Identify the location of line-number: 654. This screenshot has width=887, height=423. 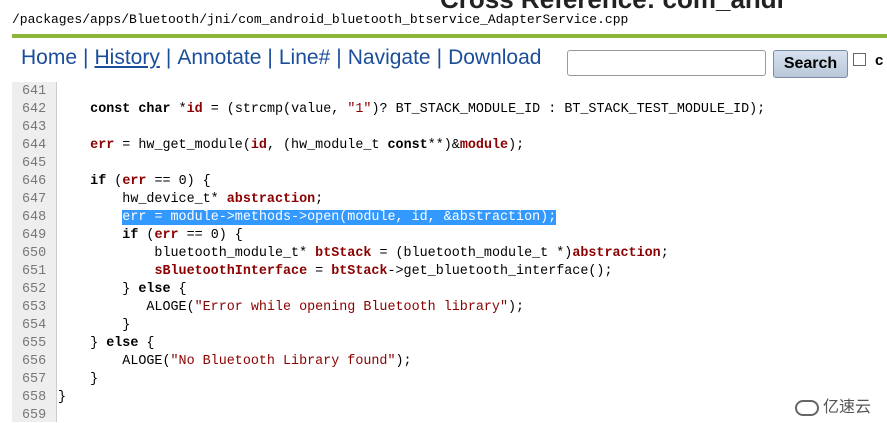
(34, 325).